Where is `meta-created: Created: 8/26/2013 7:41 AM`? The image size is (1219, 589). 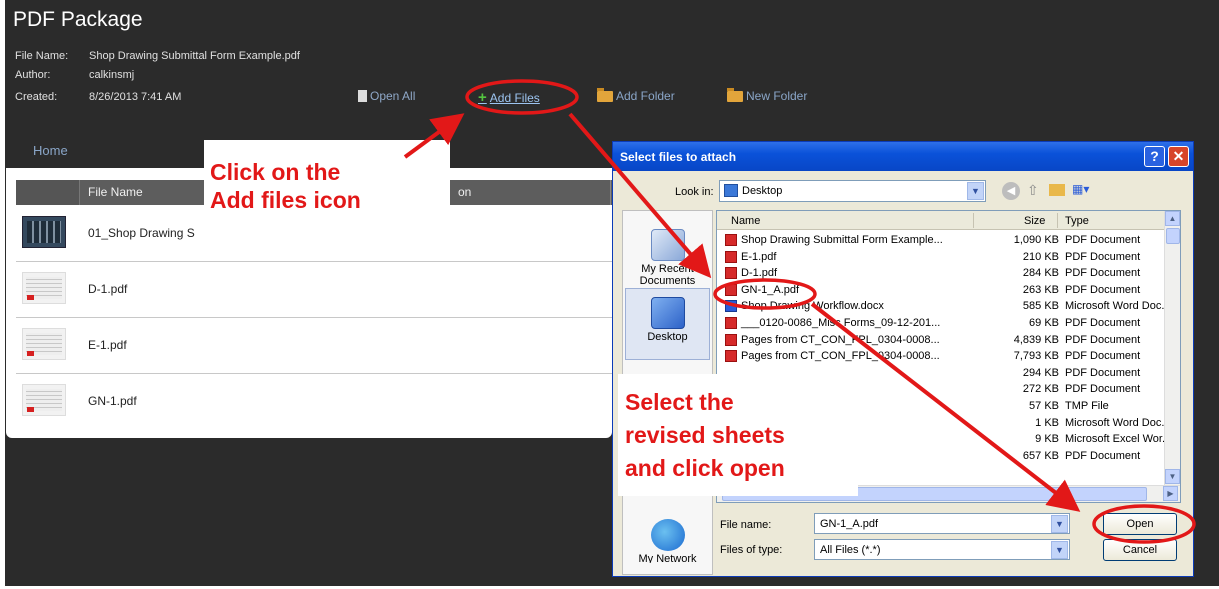 meta-created: Created: 8/26/2013 7:41 AM is located at coordinates (98, 97).